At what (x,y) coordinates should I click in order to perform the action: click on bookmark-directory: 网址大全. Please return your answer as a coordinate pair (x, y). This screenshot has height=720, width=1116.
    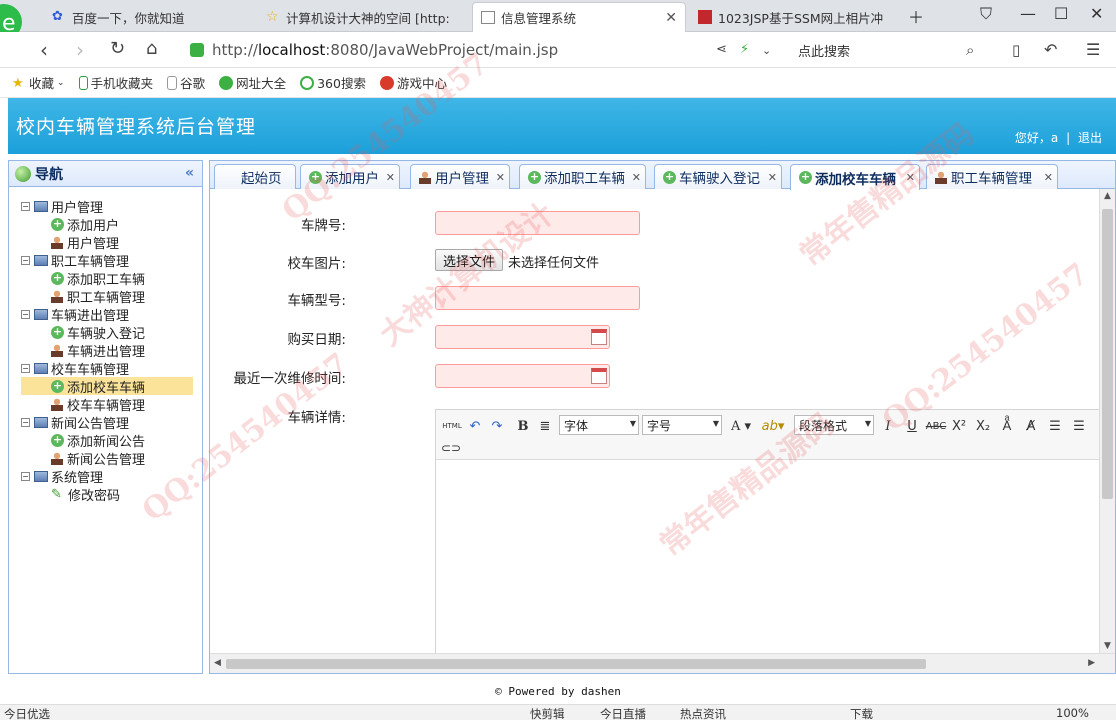
    Looking at the image, I should click on (252, 82).